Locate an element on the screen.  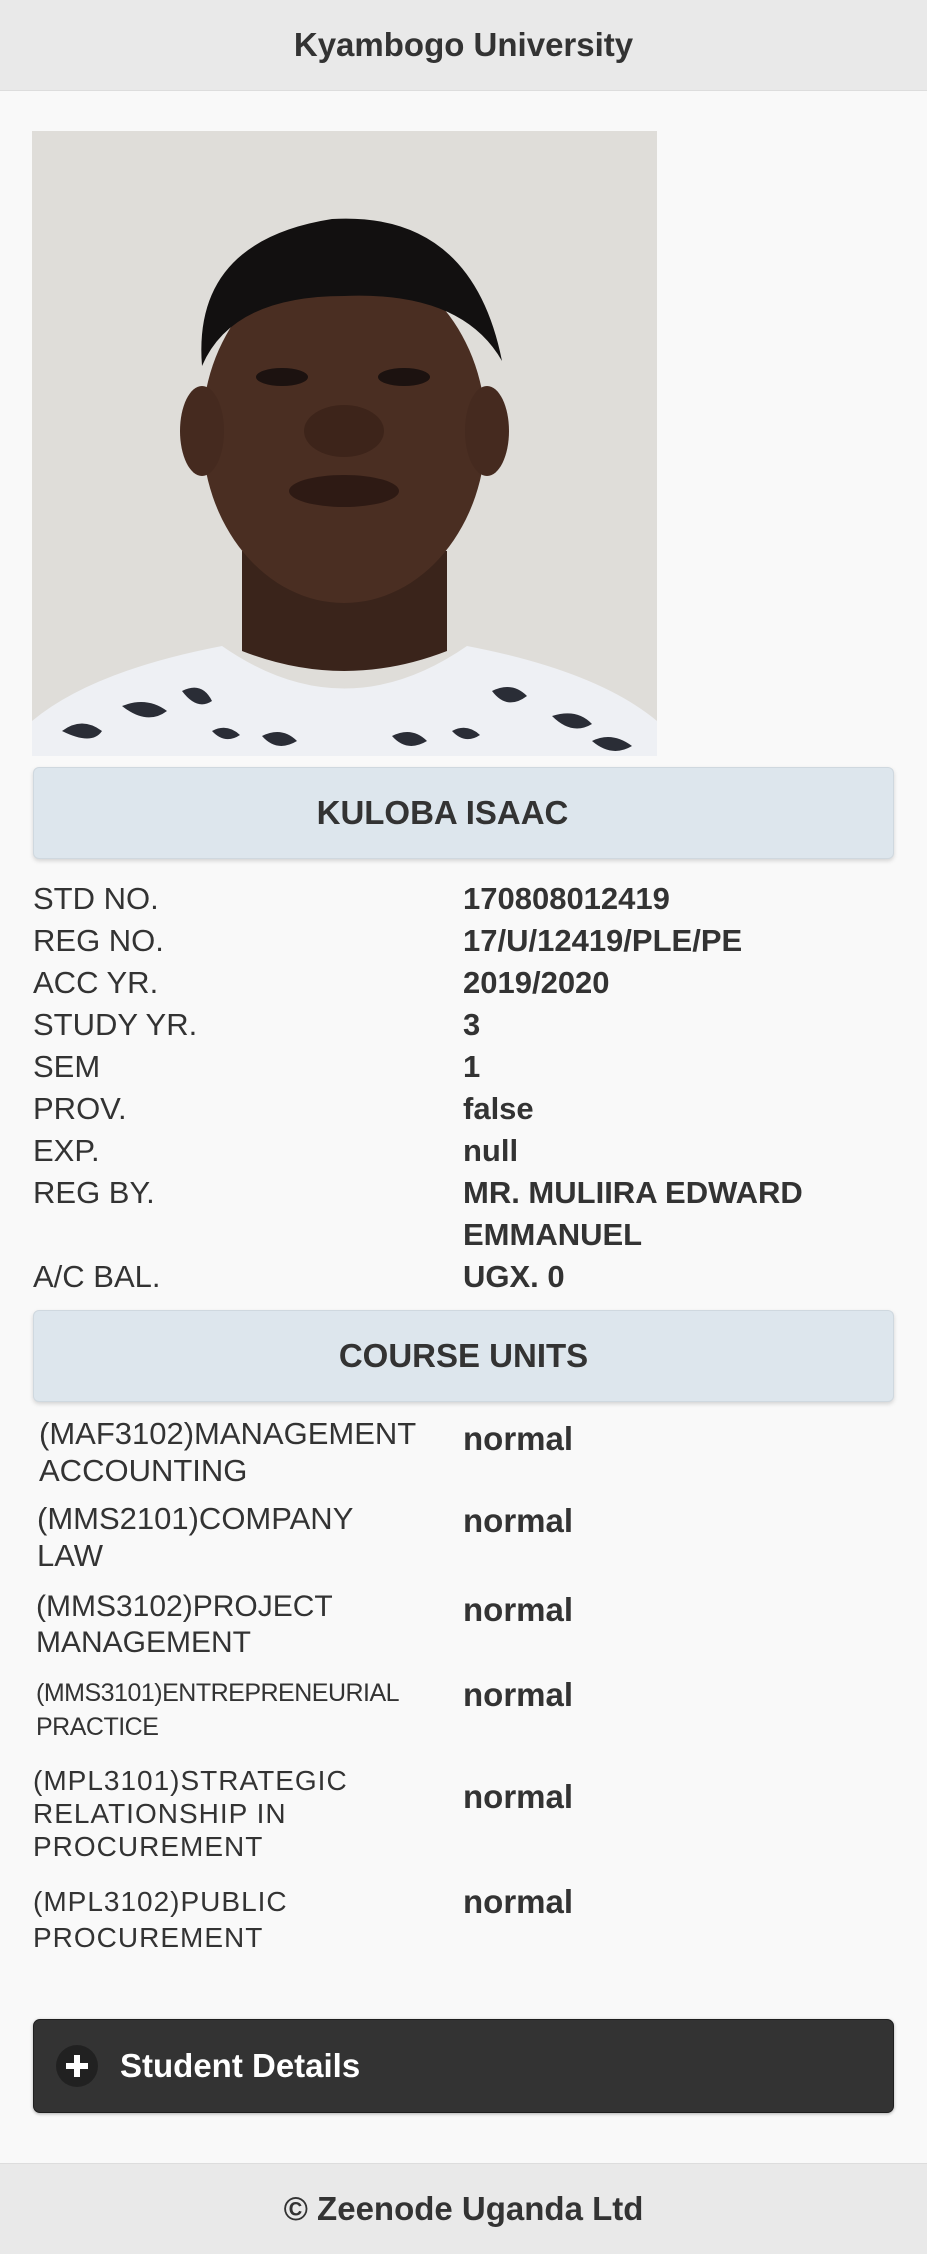
info-label: REG BY. is located at coordinates (94, 1192).